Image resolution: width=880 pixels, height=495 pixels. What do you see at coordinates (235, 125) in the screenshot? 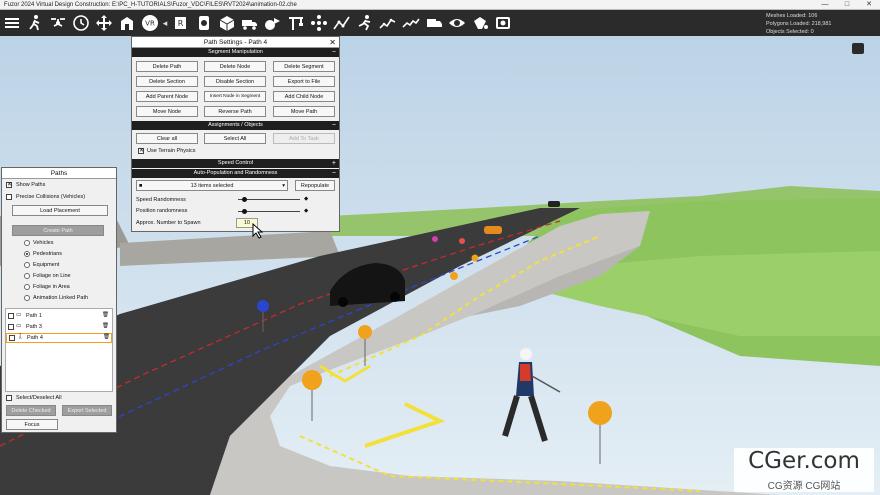
I see `assignments-section: Assignments / Objects −` at bounding box center [235, 125].